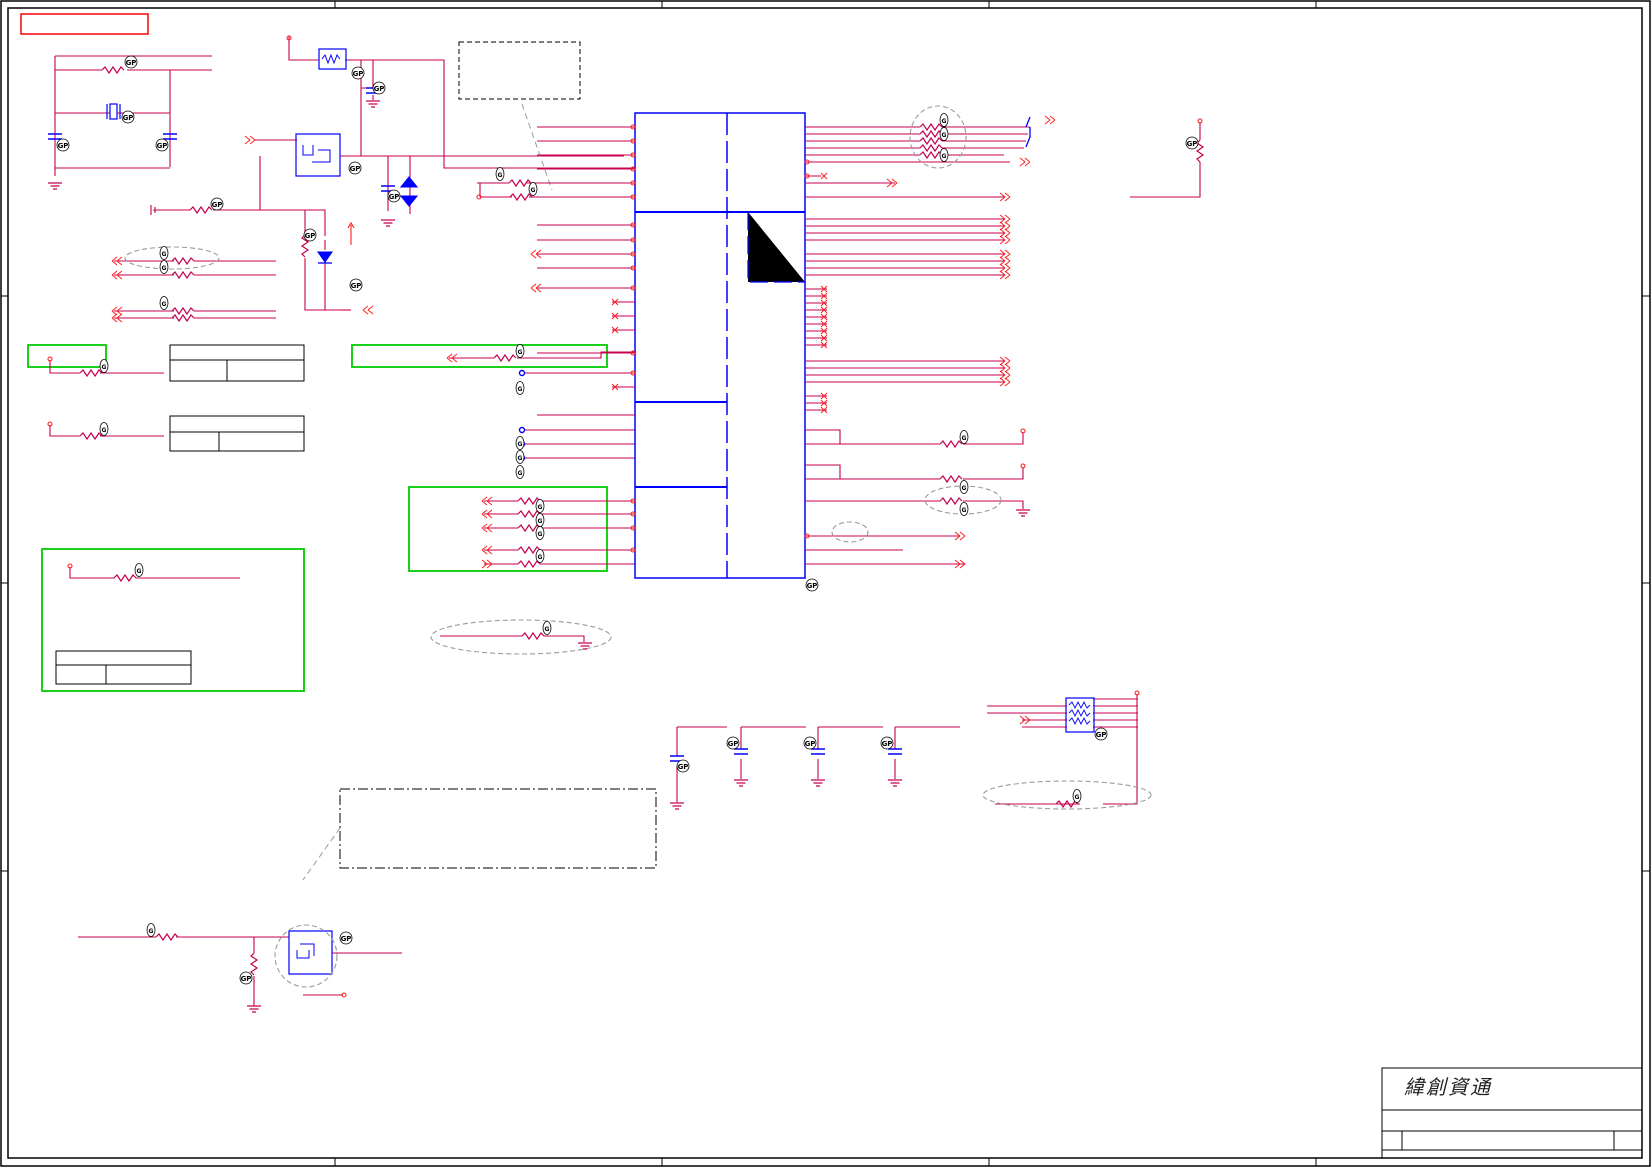 The image size is (1651, 1167). What do you see at coordinates (1448, 1087) in the screenshot?
I see `company-logo: 緯創資通` at bounding box center [1448, 1087].